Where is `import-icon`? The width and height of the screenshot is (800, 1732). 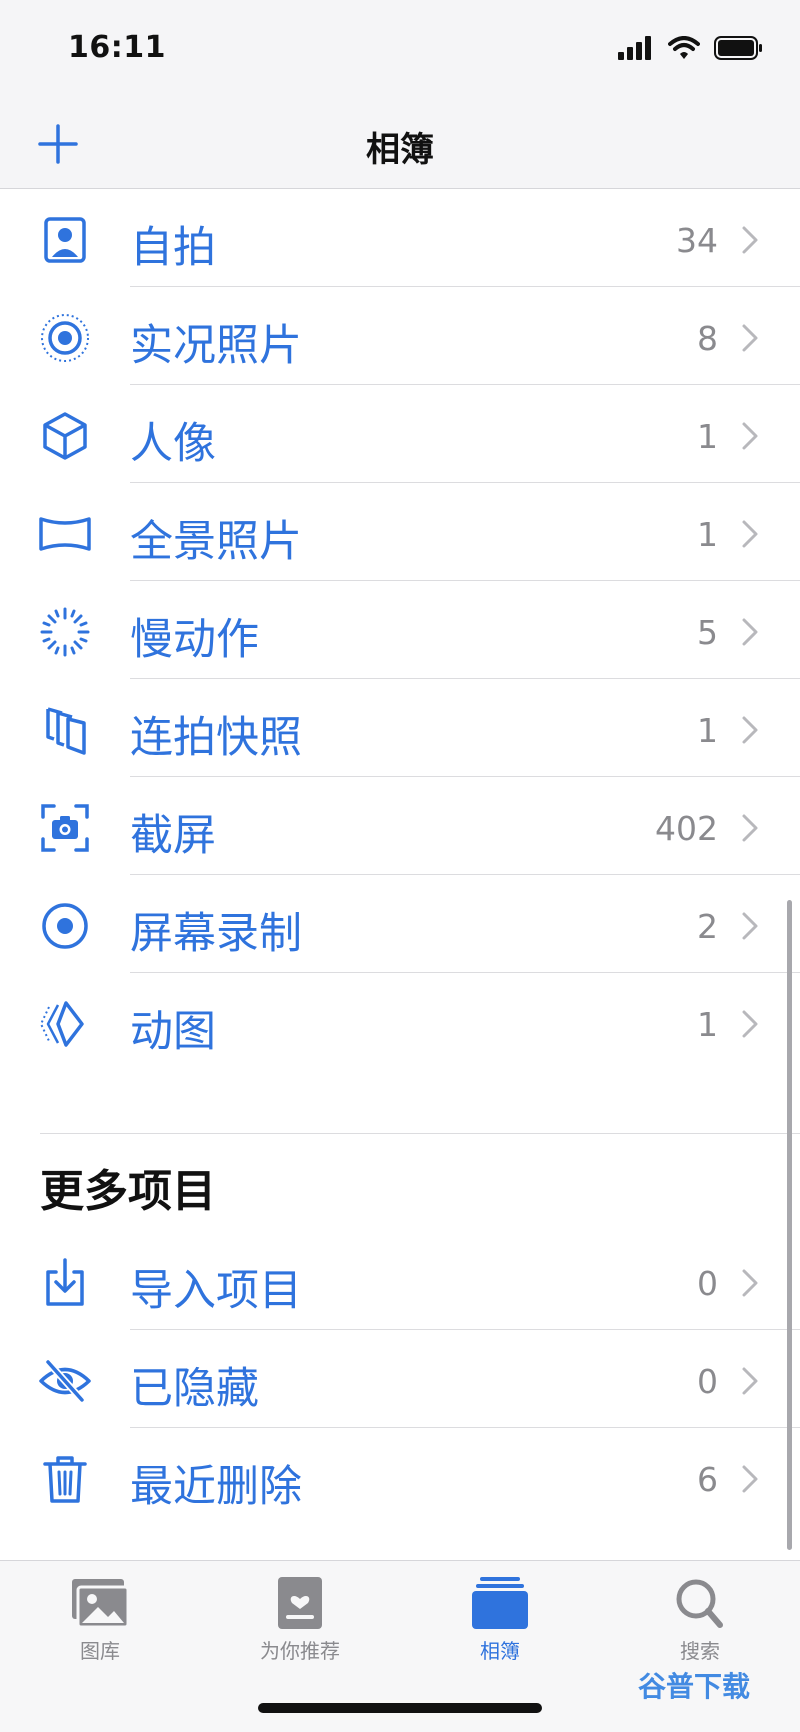
import-icon is located at coordinates (65, 1282).